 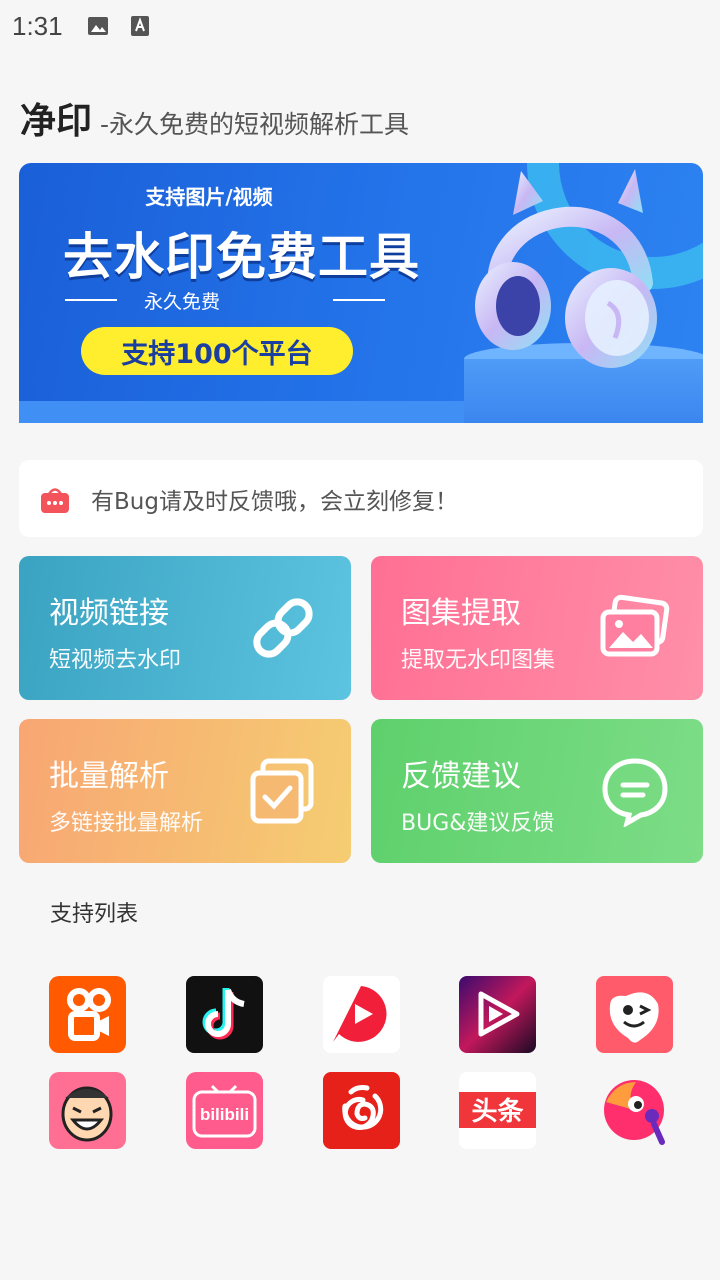 What do you see at coordinates (359, 300) in the screenshot?
I see `banner-divider-right` at bounding box center [359, 300].